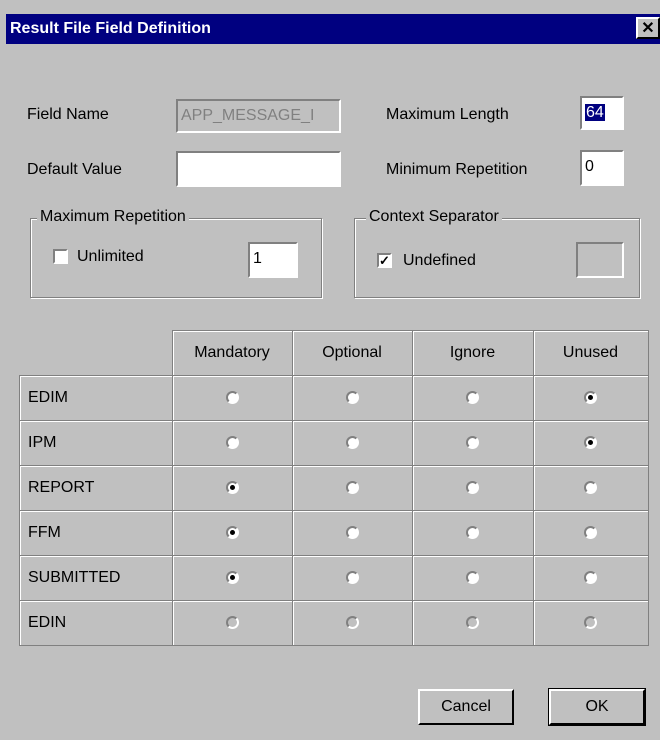  I want to click on maximum-repetition-title: Maximum Repetition, so click(113, 217).